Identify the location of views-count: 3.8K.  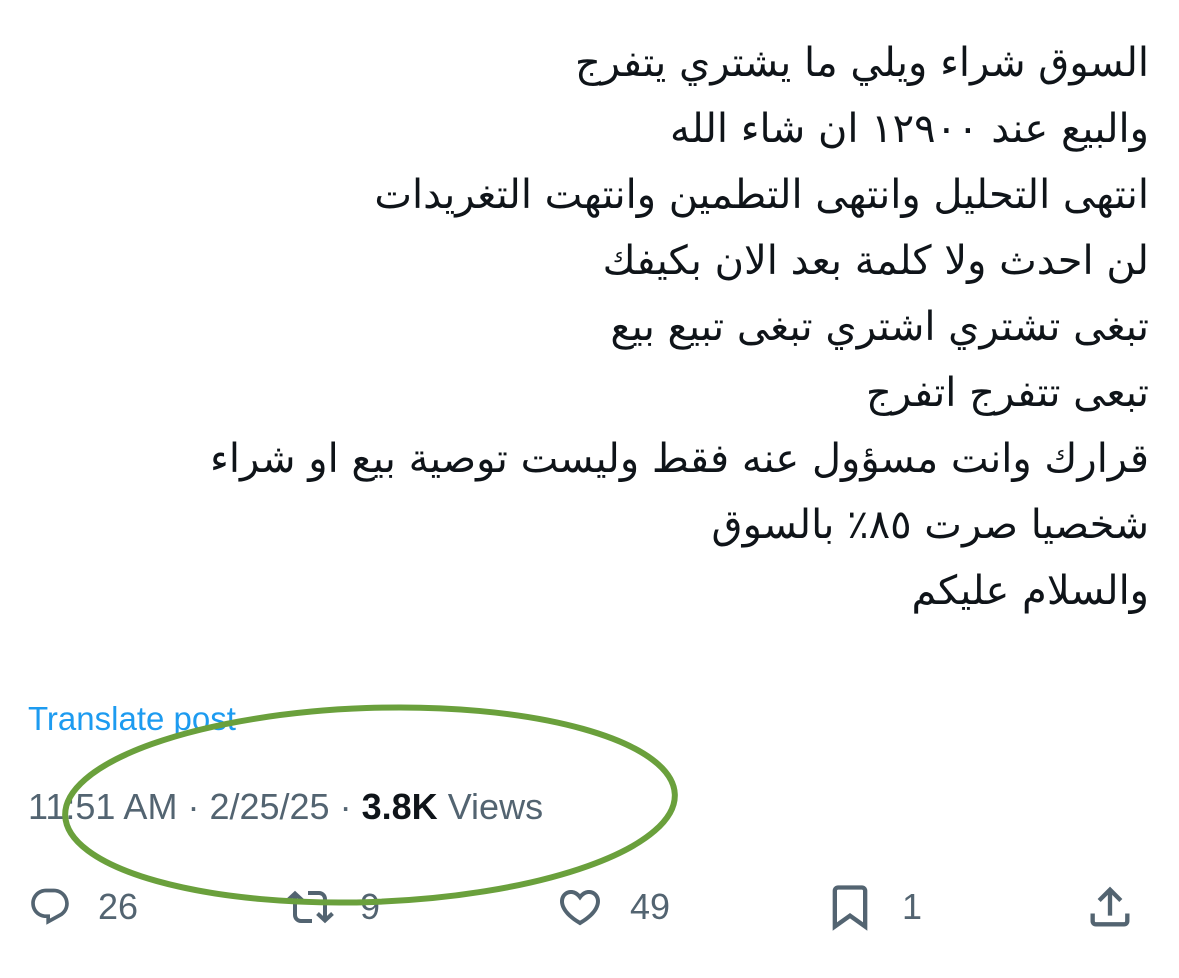
(400, 806).